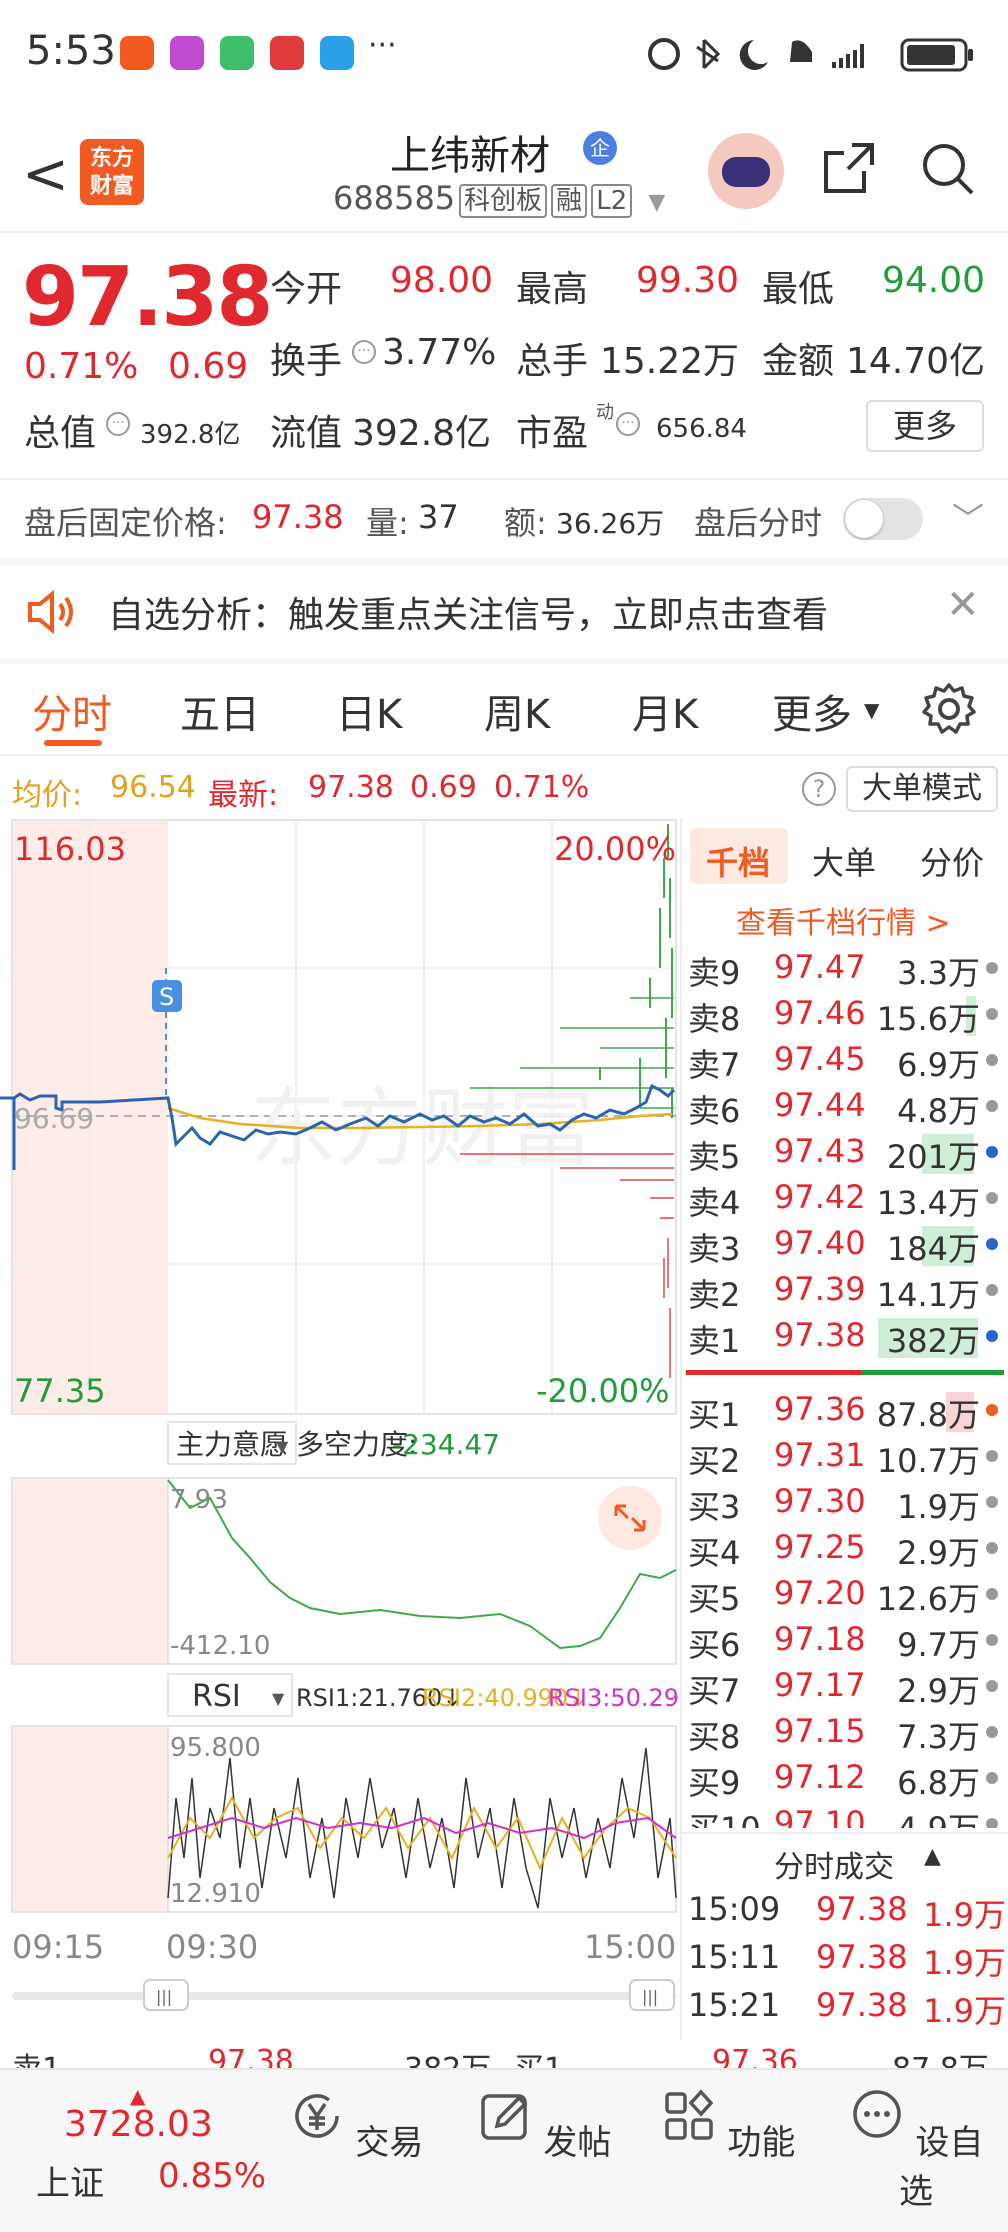 The height and width of the screenshot is (2232, 1008). Describe the element at coordinates (948, 169) in the screenshot. I see `search-icon` at that location.